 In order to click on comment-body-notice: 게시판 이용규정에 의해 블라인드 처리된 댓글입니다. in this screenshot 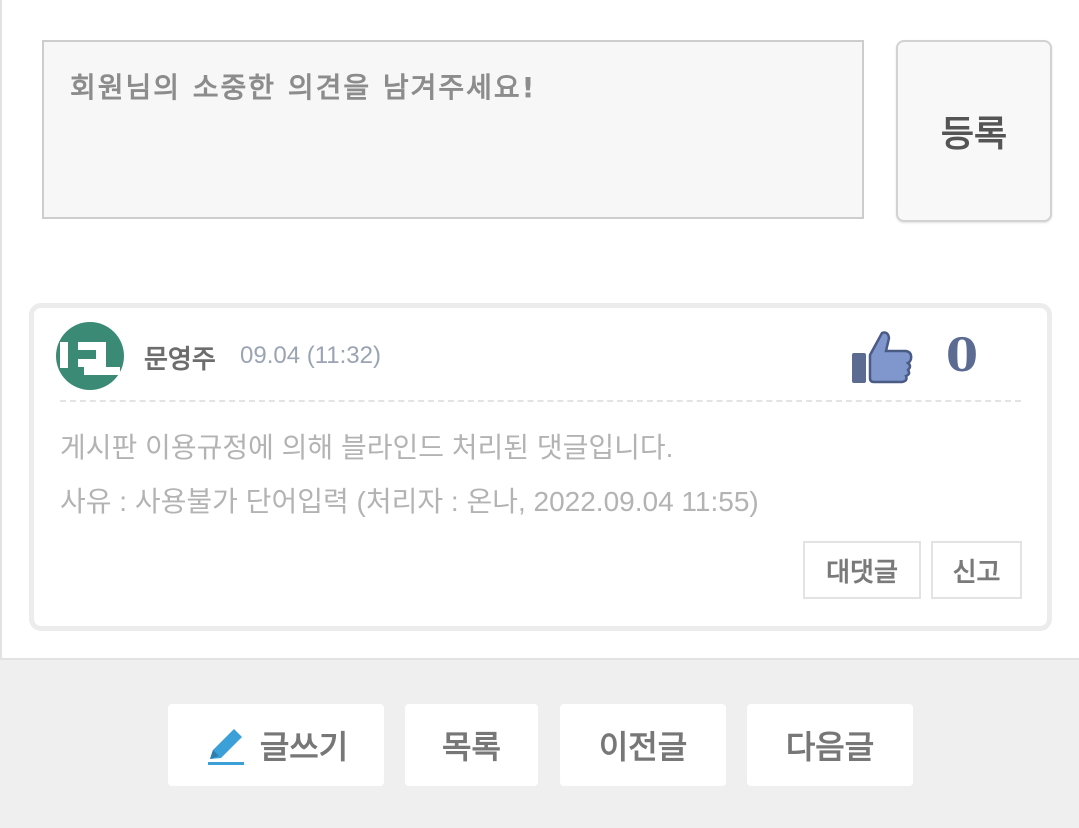, I will do `click(367, 447)`.